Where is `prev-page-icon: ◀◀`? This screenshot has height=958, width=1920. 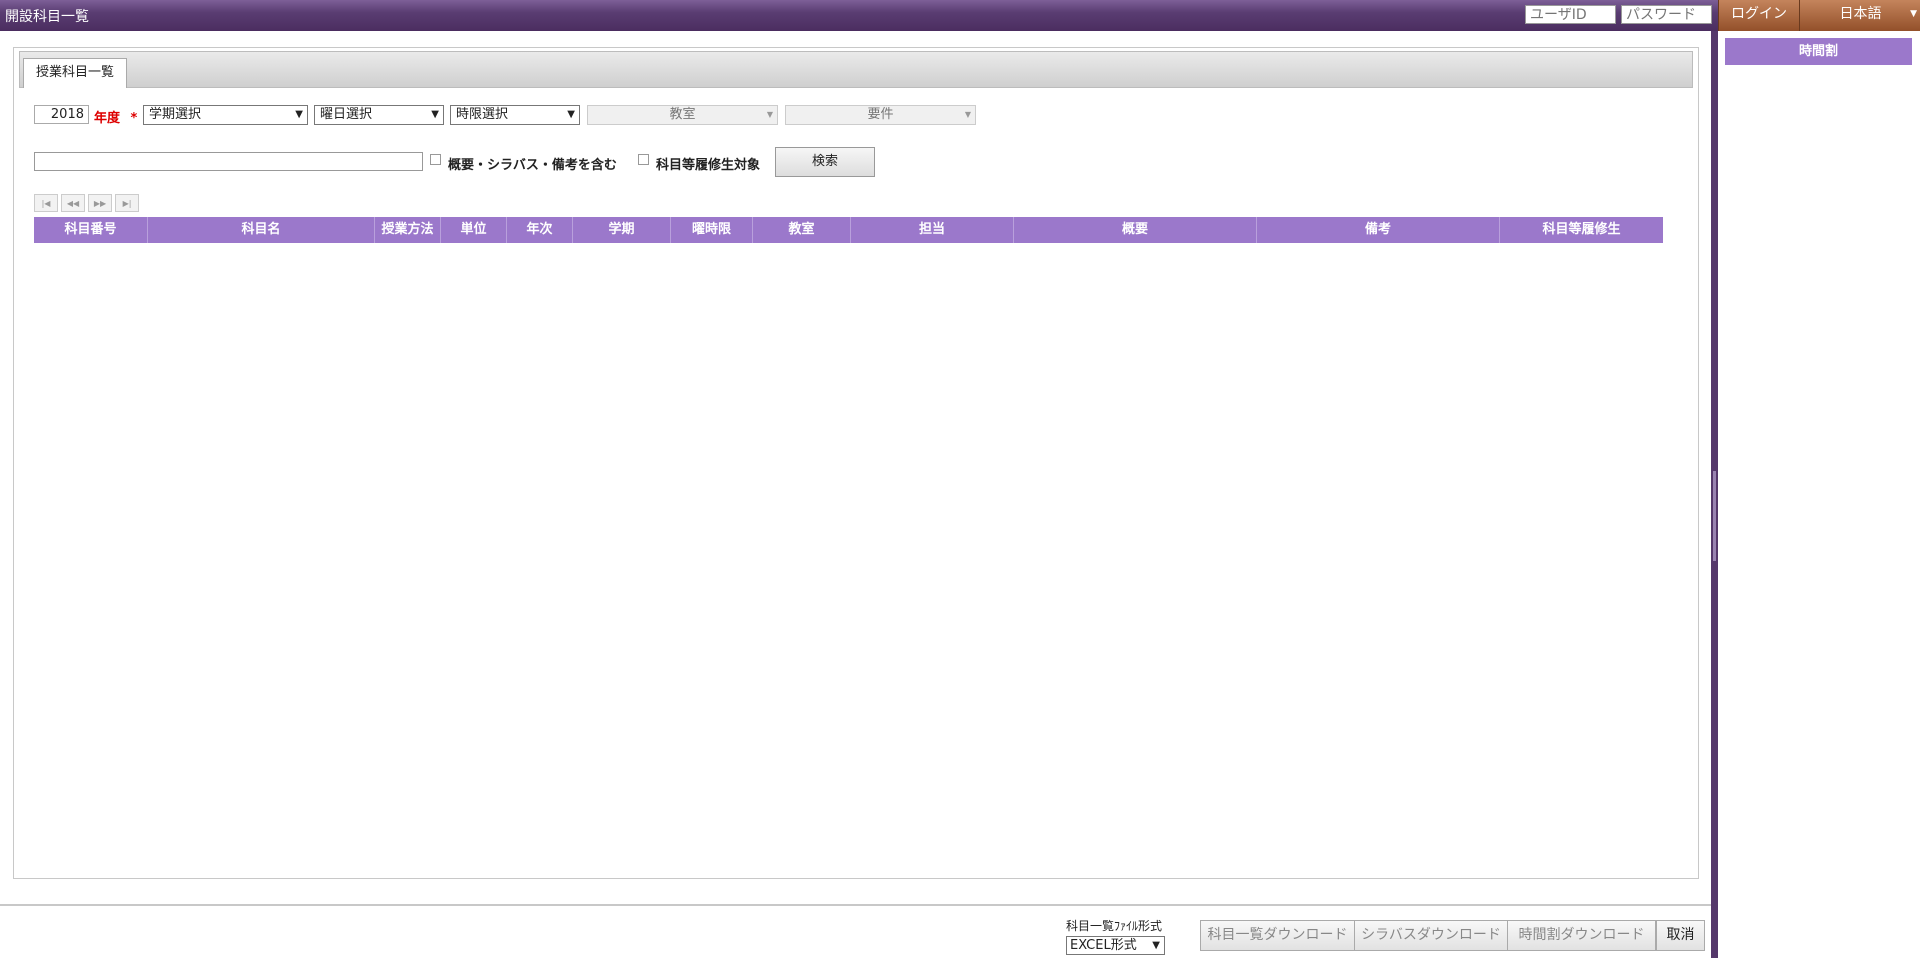
prev-page-icon: ◀◀ is located at coordinates (73, 203).